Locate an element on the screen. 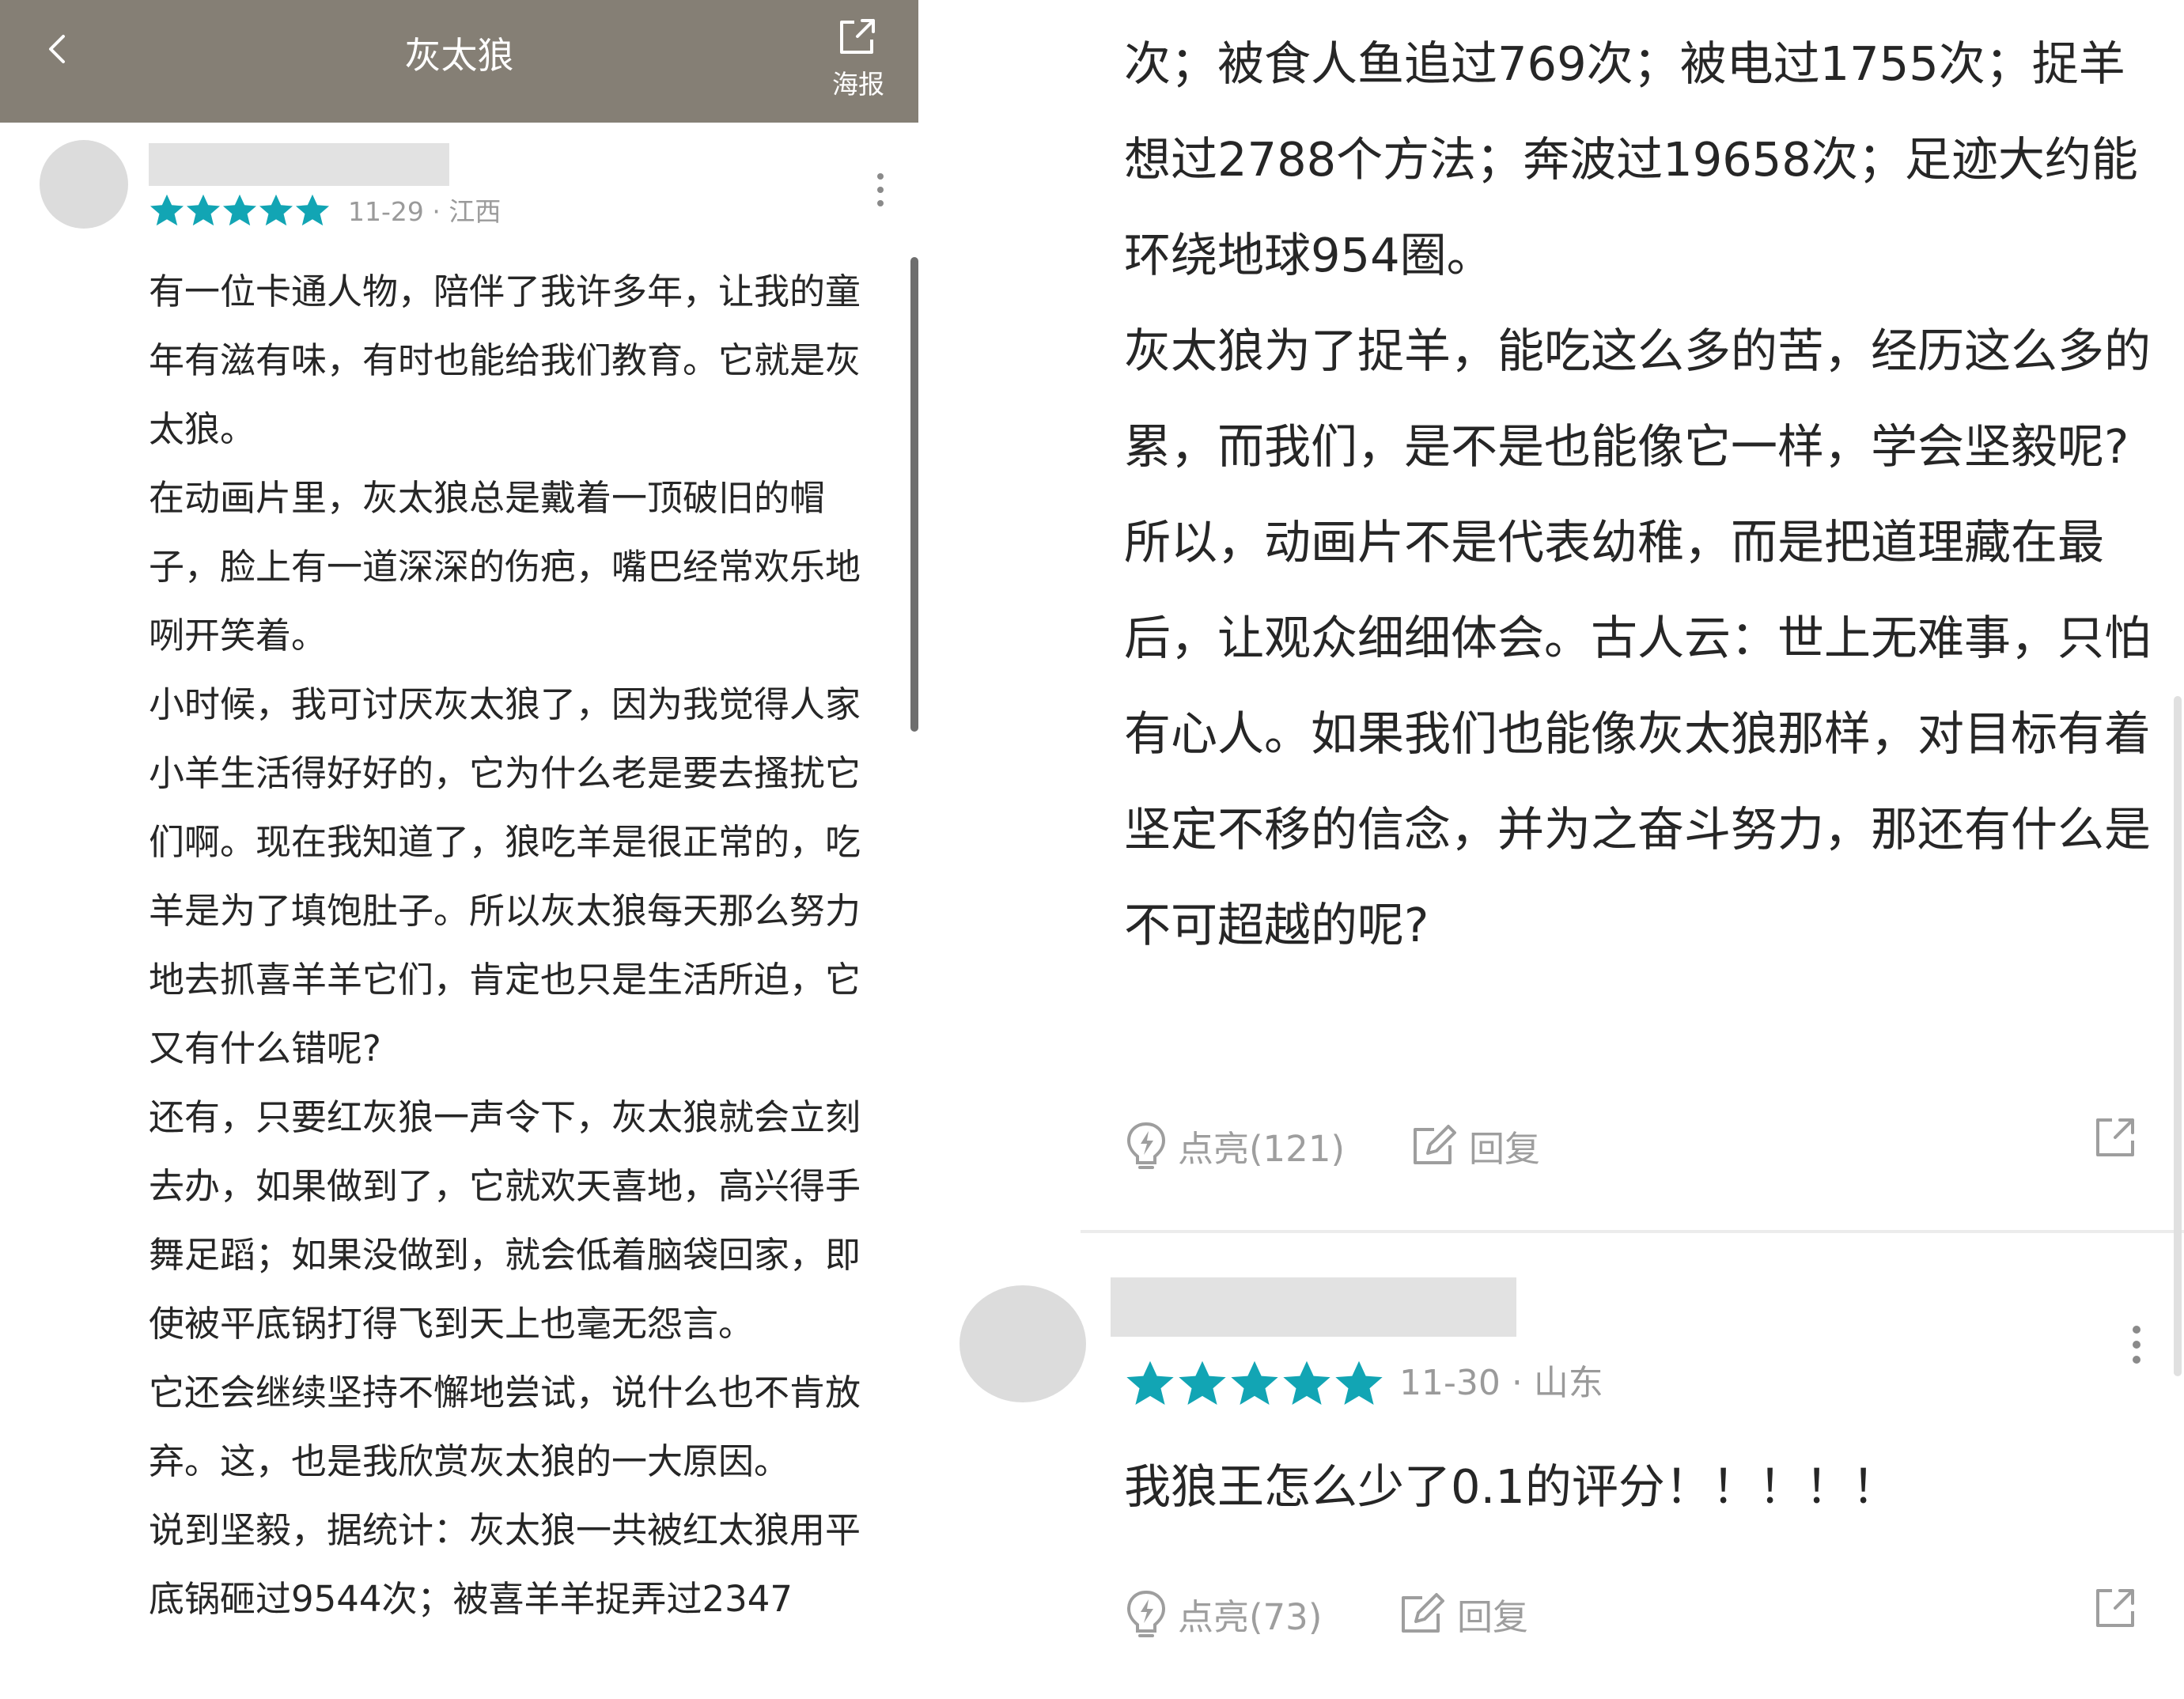 This screenshot has height=1699, width=2184. review-paragraph: 它还会继续坚持不懈地尝试，说什么也不肯放弃。这，也是我欣赏灰太狼的一大原因。 is located at coordinates (505, 1427).